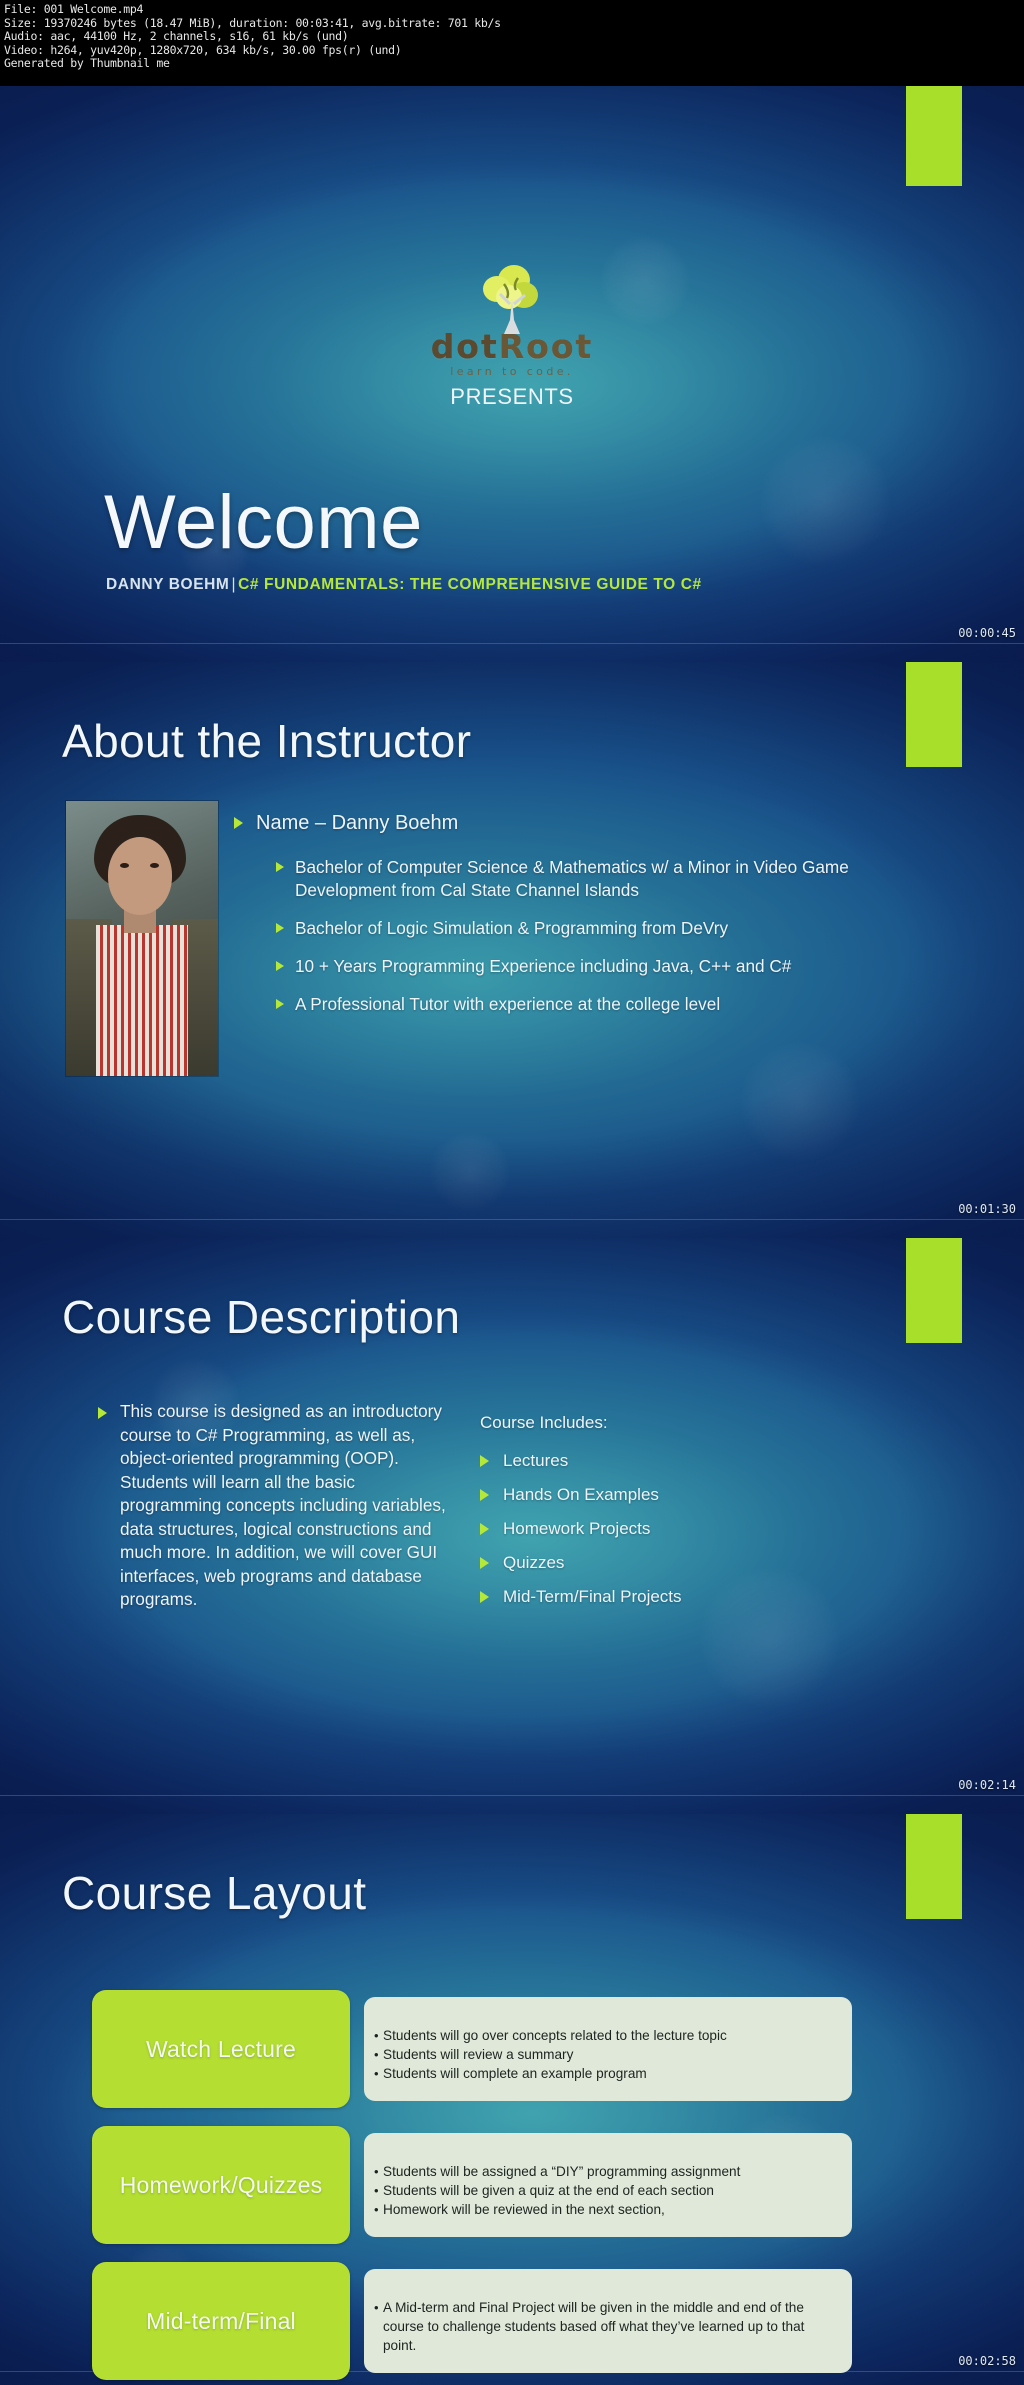 Image resolution: width=1024 pixels, height=2385 pixels. Describe the element at coordinates (124, 865) in the screenshot. I see `portrait-eye-left` at that location.